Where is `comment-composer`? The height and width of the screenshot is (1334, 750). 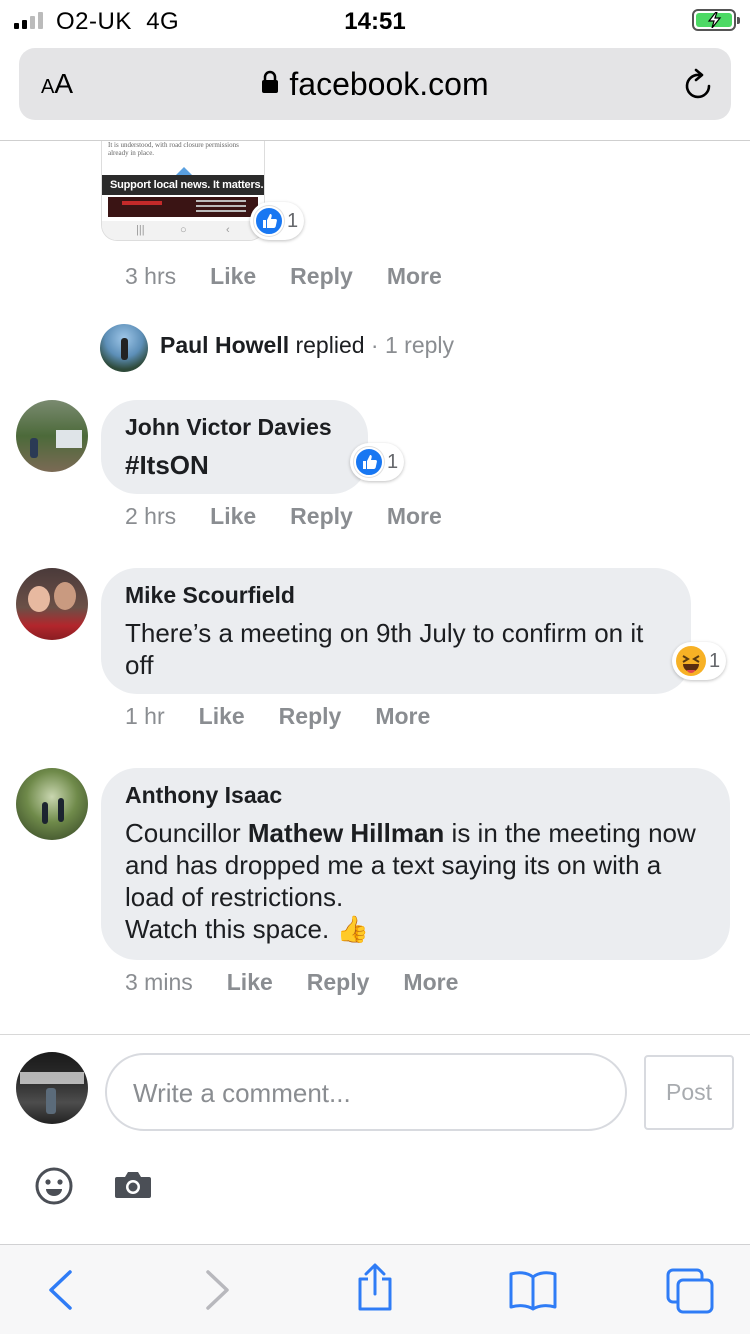 comment-composer is located at coordinates (366, 1092).